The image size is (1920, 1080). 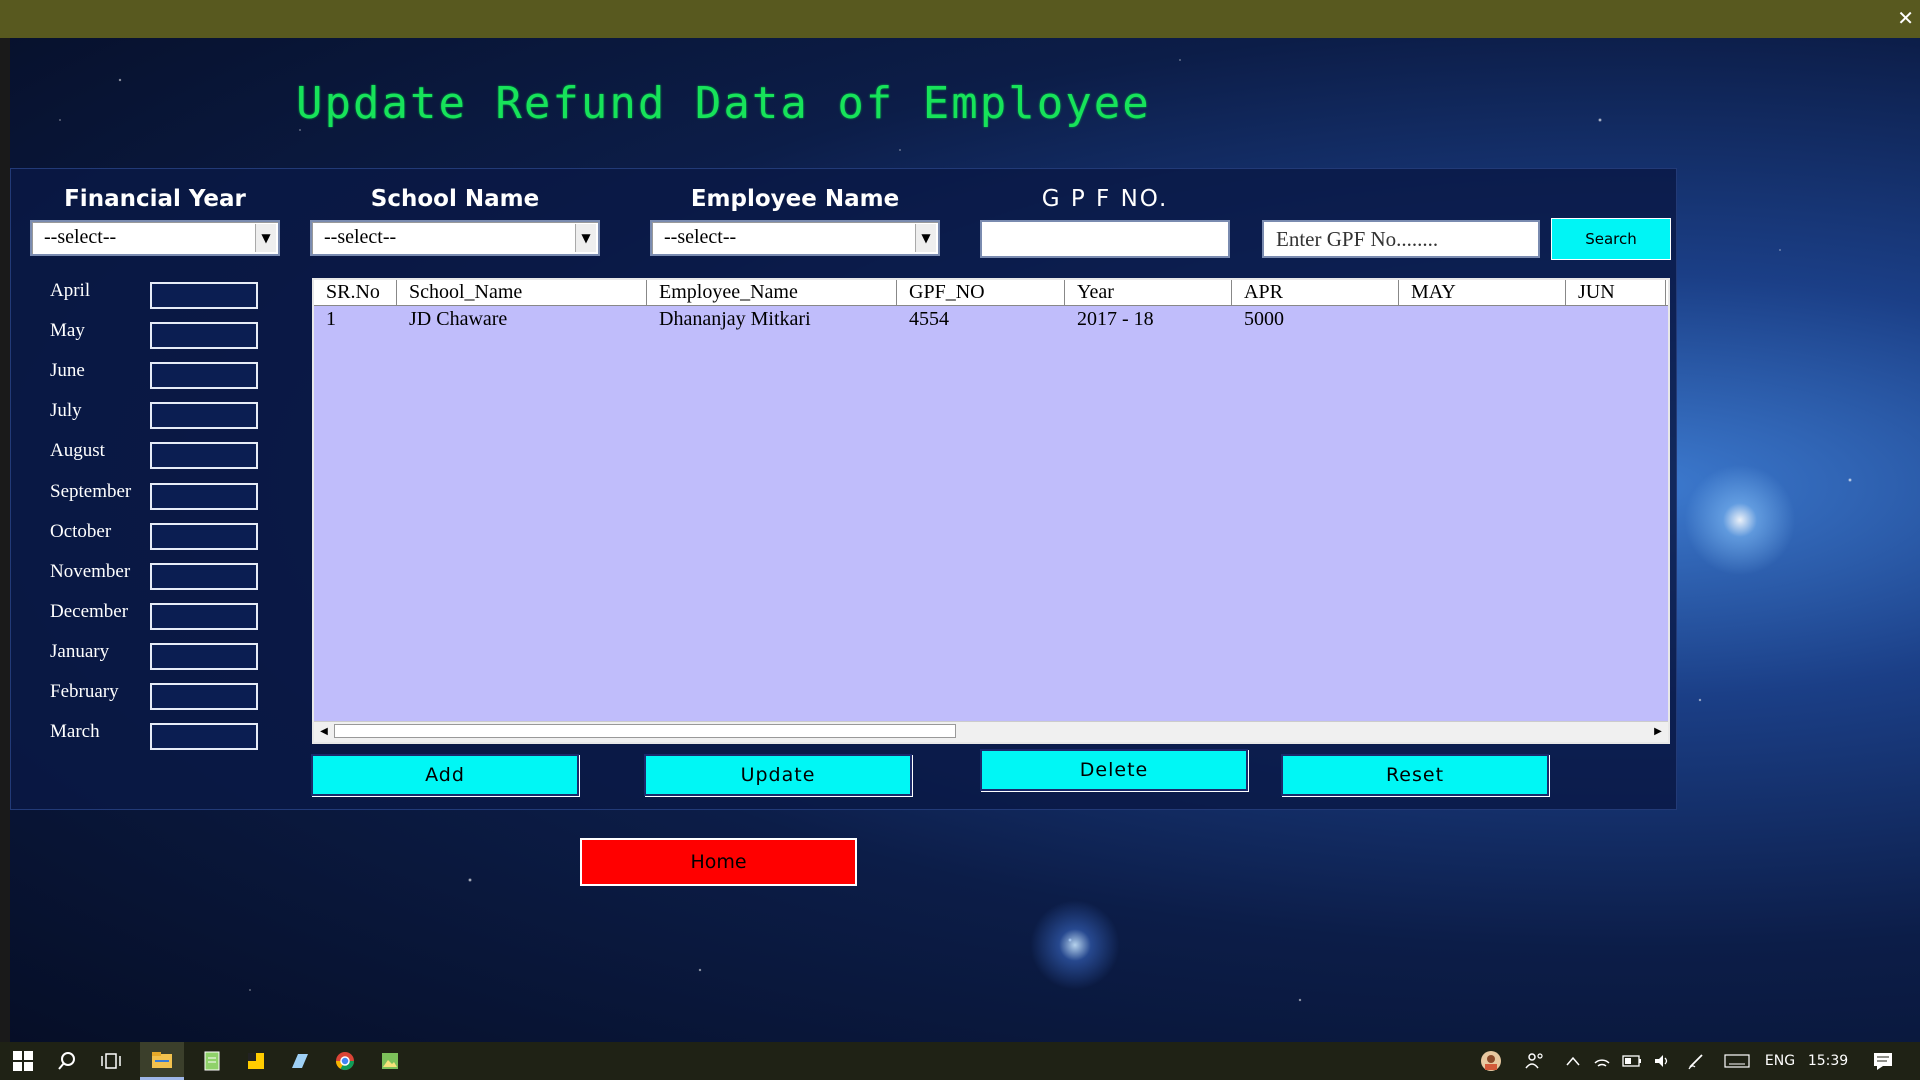 What do you see at coordinates (1535, 1061) in the screenshot?
I see `people-icon` at bounding box center [1535, 1061].